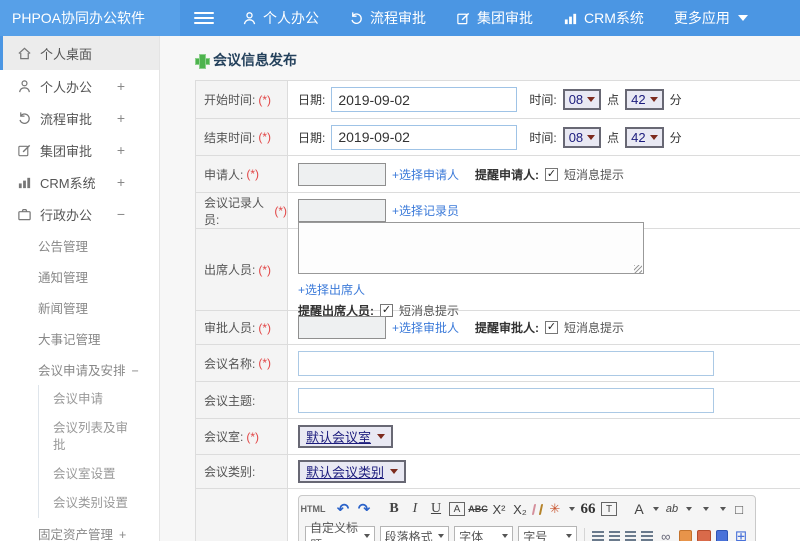 This screenshot has width=800, height=541. I want to click on hyperlink-icon: ∞, so click(666, 534).